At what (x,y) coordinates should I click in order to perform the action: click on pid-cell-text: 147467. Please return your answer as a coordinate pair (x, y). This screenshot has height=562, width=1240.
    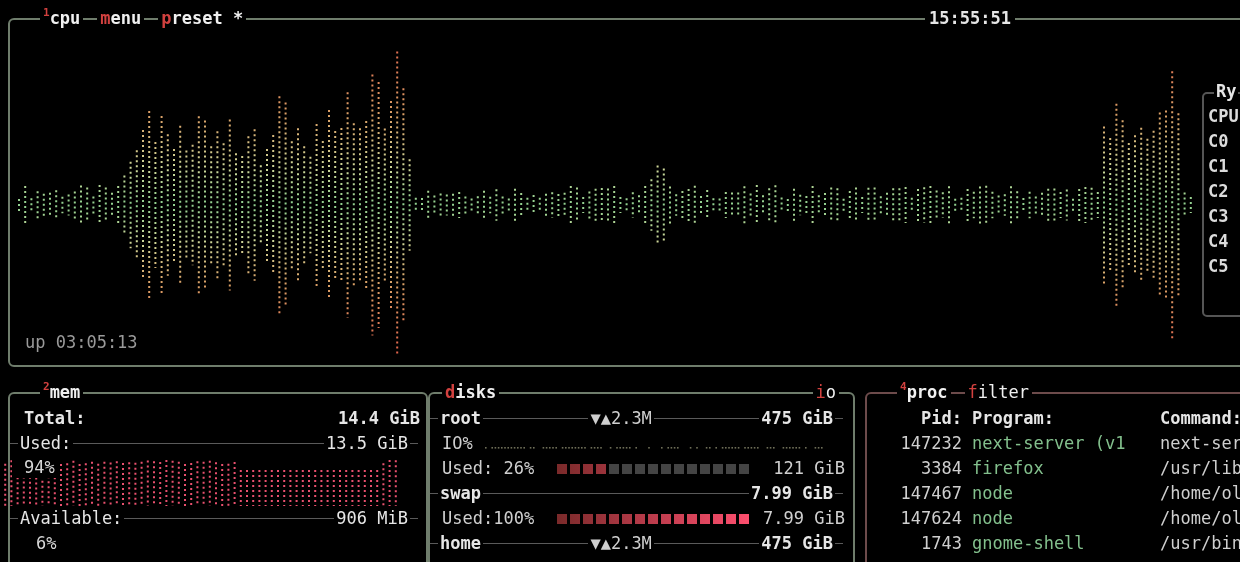
    Looking at the image, I should click on (930, 493).